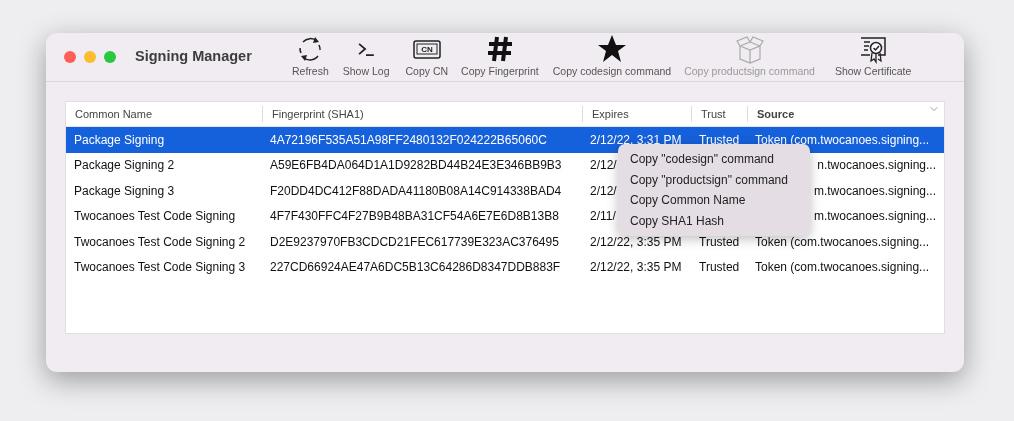 This screenshot has width=1014, height=421. I want to click on column-header: Common Name, so click(164, 114).